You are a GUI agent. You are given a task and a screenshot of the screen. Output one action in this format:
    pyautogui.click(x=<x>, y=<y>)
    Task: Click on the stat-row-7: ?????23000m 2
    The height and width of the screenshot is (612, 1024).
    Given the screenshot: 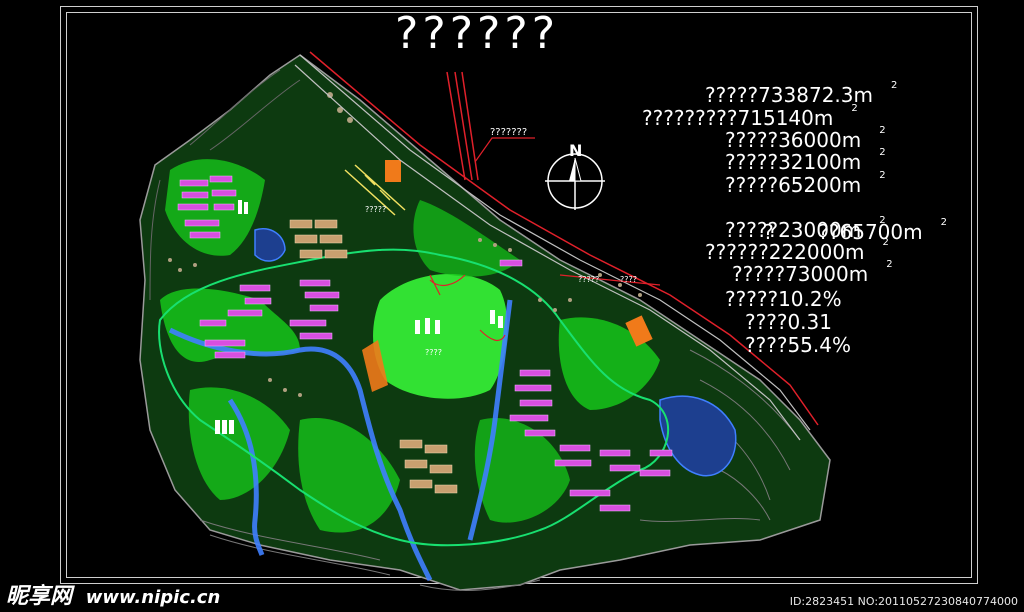 What is the action you would take?
    pyautogui.click(x=805, y=228)
    